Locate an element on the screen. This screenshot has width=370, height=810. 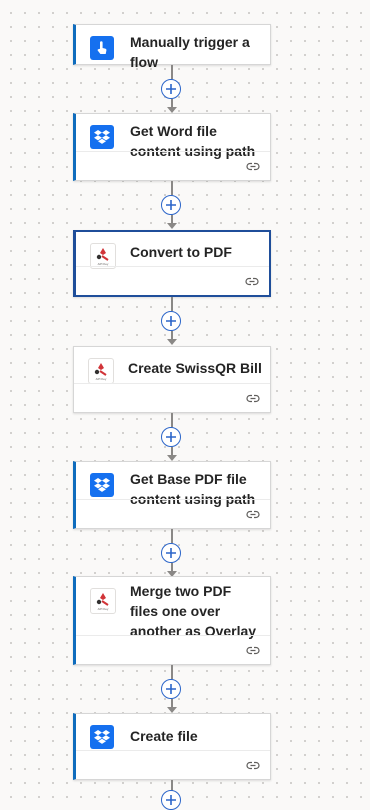
step-card-create-file: Create file is located at coordinates (172, 746).